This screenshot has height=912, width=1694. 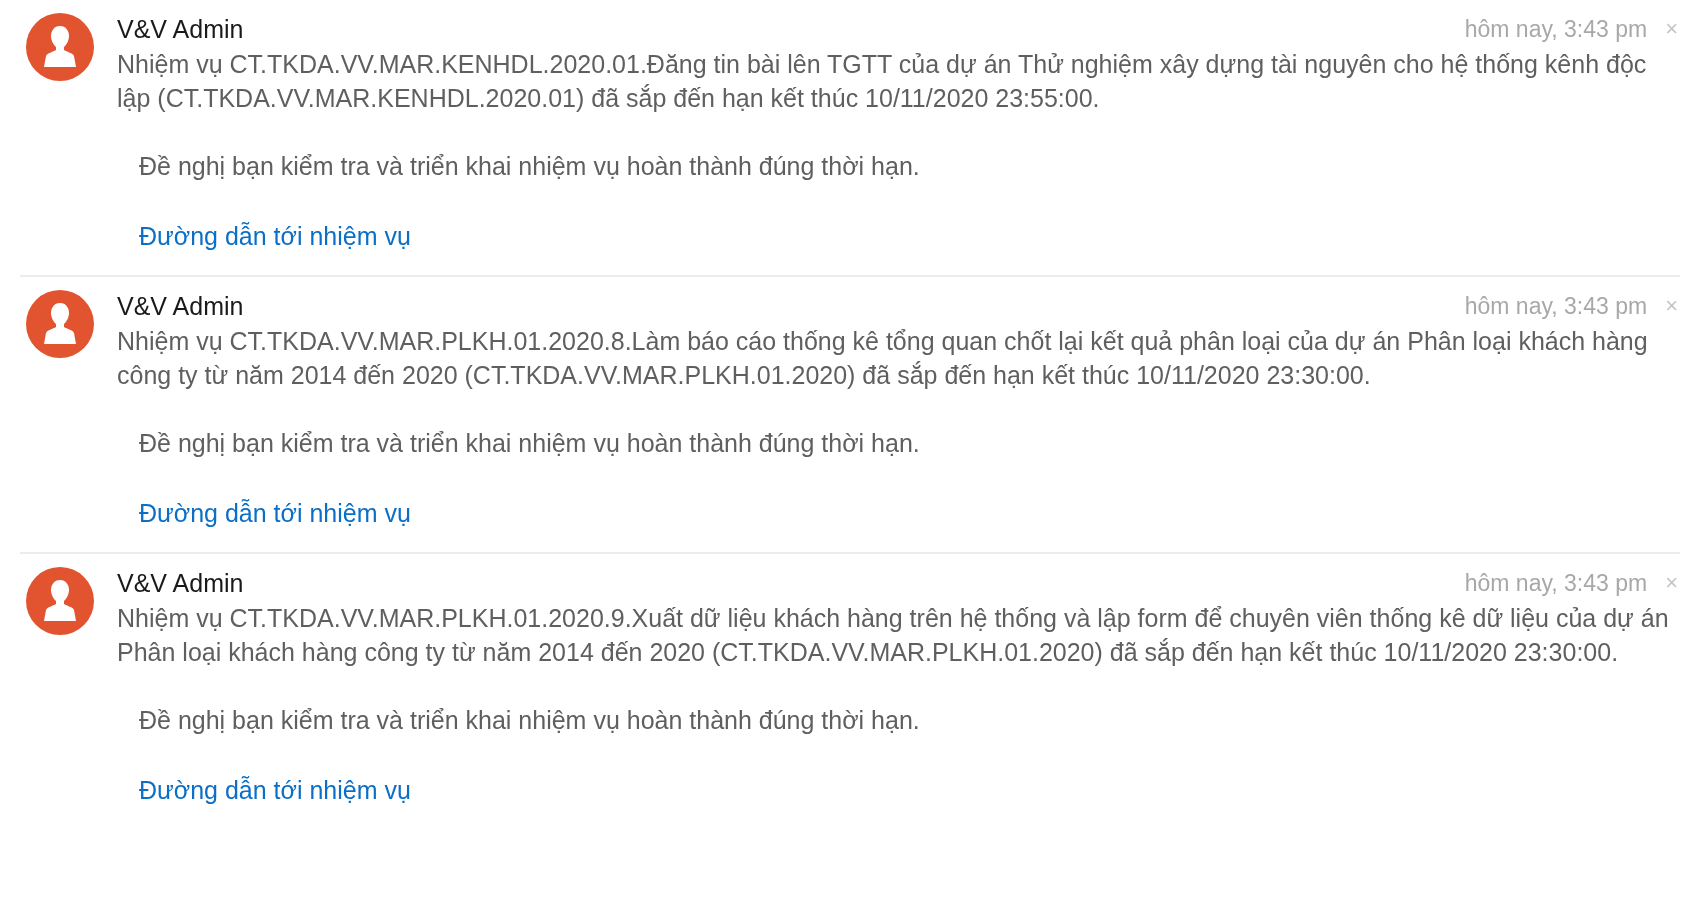 I want to click on notification-message: Nhiệm vụ CT.TKDA.VV.MAR.KENHDL.2020.01.Đăng tin bài lên TGTT của dự án Thử nghiệm xây dựng tài nguyên cho hệ thống kênh độc lập (CT.TKDA.VV.MAR.KENHDL.2020.01) đã sắp đến hạn kết thúc 10/11/2020 23:55:00., so click(x=882, y=81).